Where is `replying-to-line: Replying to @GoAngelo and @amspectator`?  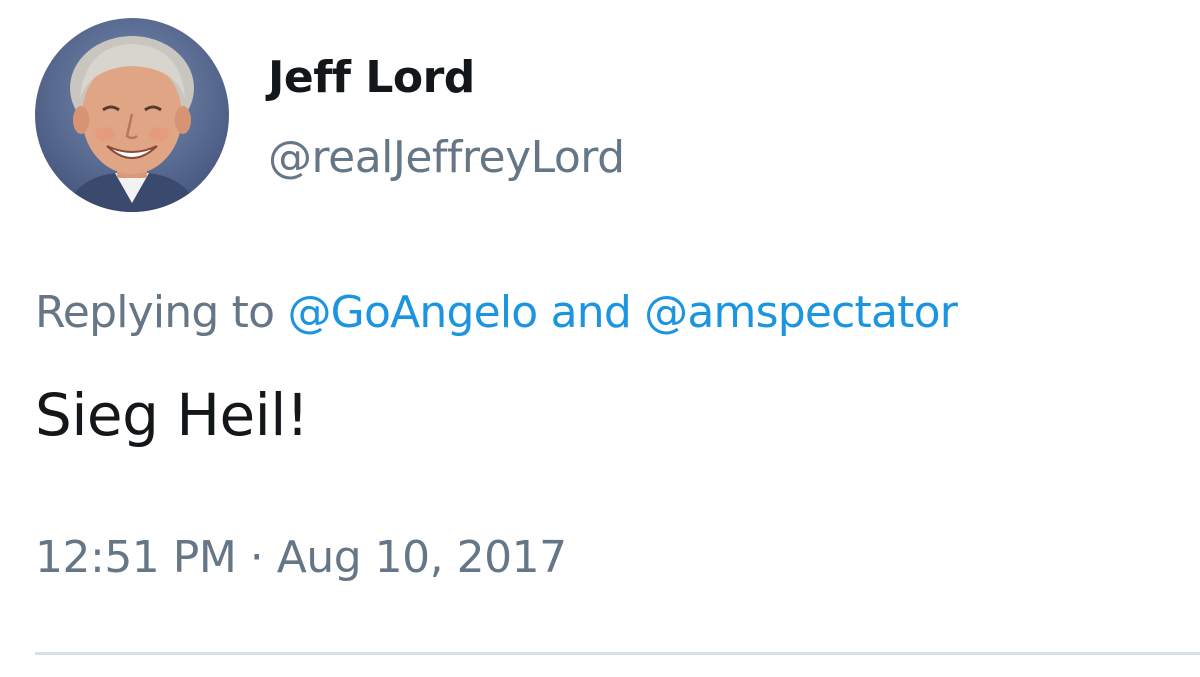
replying-to-line: Replying to @GoAngelo and @amspectator is located at coordinates (496, 313).